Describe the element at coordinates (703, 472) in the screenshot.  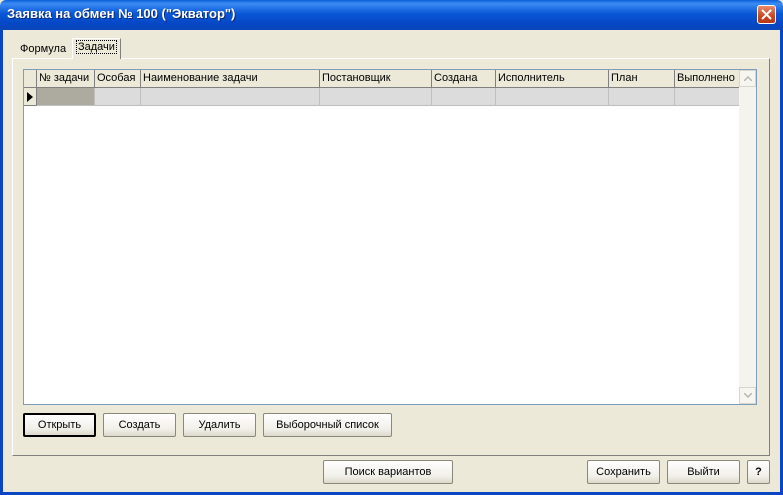
I see `exit-button: Выйти` at that location.